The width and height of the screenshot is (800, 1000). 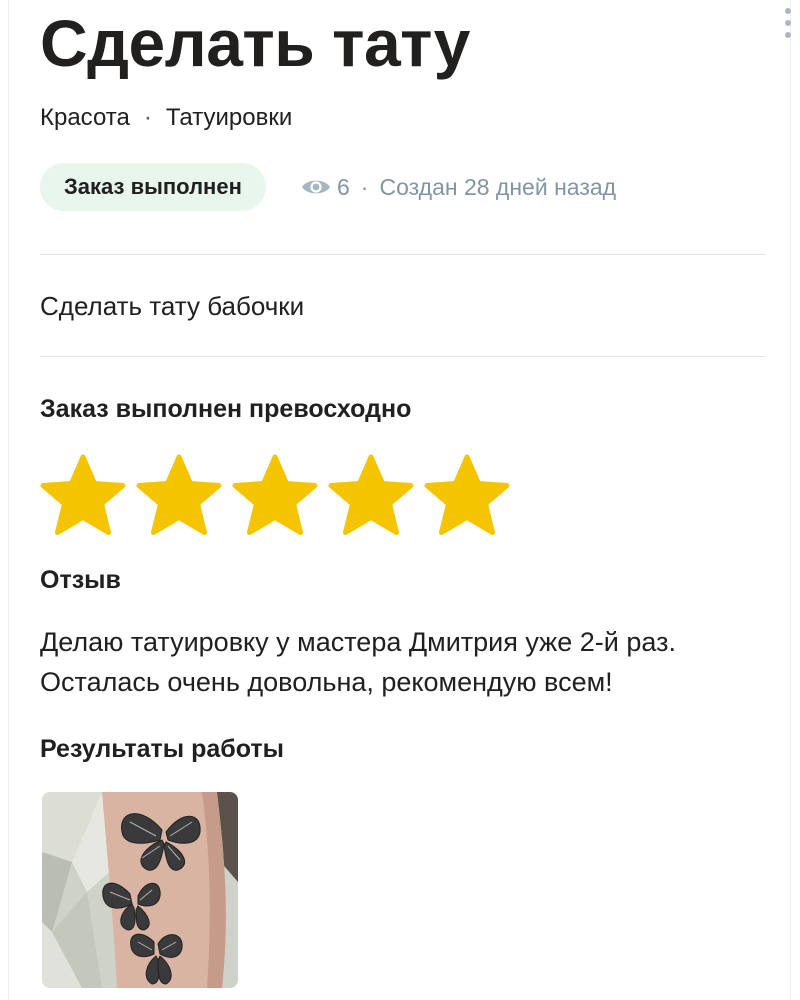 I want to click on more-vertical-icon, so click(x=788, y=11).